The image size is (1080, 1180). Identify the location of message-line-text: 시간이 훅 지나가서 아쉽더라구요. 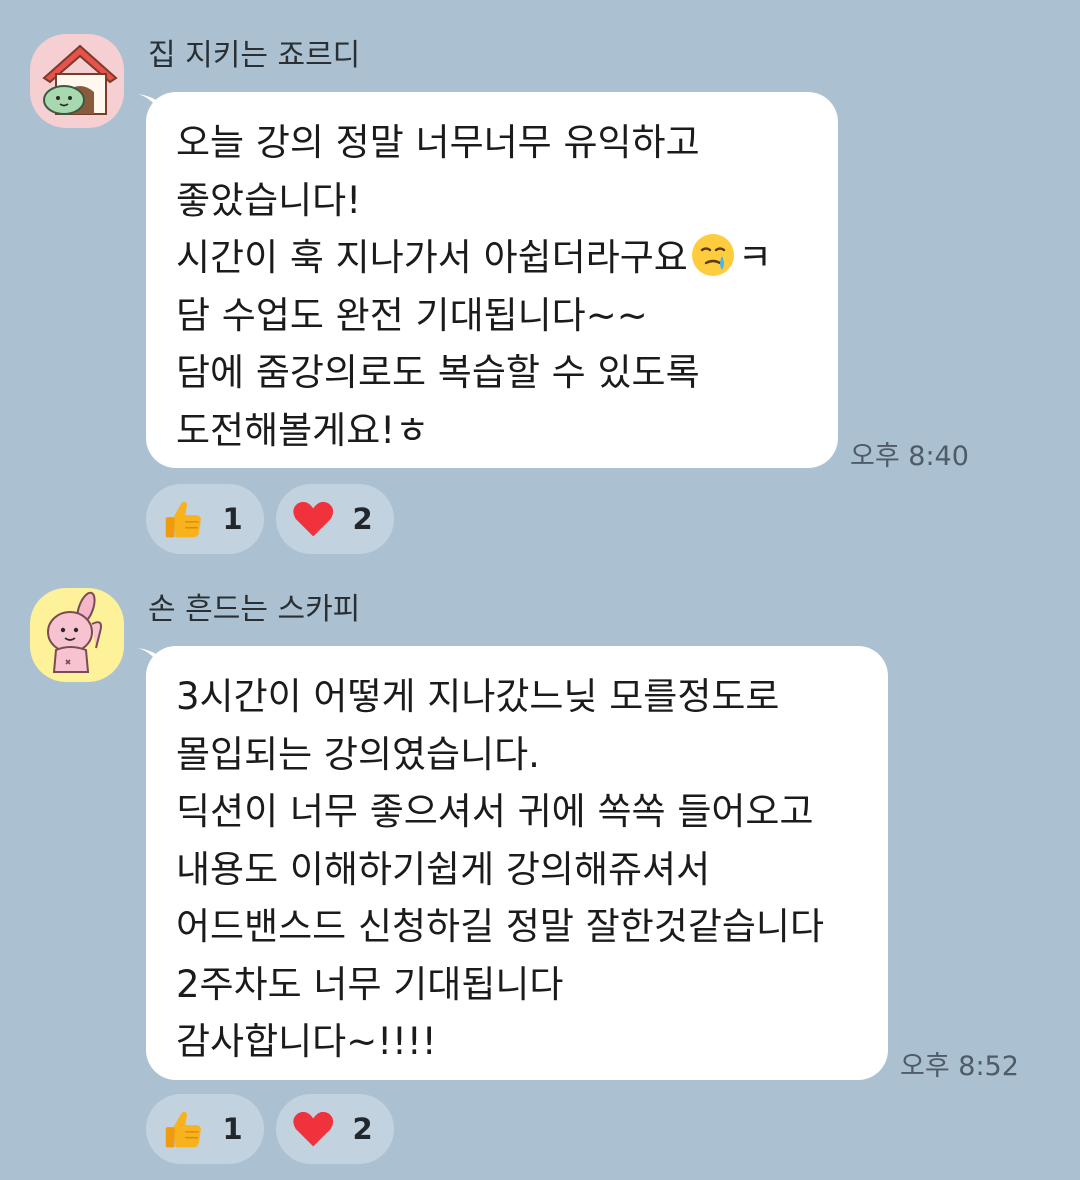
(432, 257).